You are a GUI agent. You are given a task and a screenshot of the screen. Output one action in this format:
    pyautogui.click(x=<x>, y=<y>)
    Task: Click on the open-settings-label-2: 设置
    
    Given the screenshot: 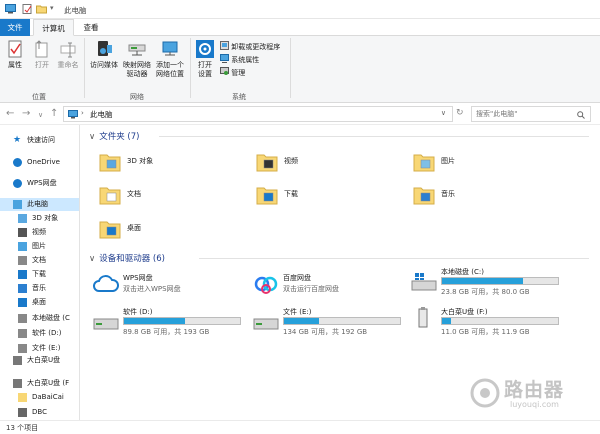 What is the action you would take?
    pyautogui.click(x=205, y=74)
    